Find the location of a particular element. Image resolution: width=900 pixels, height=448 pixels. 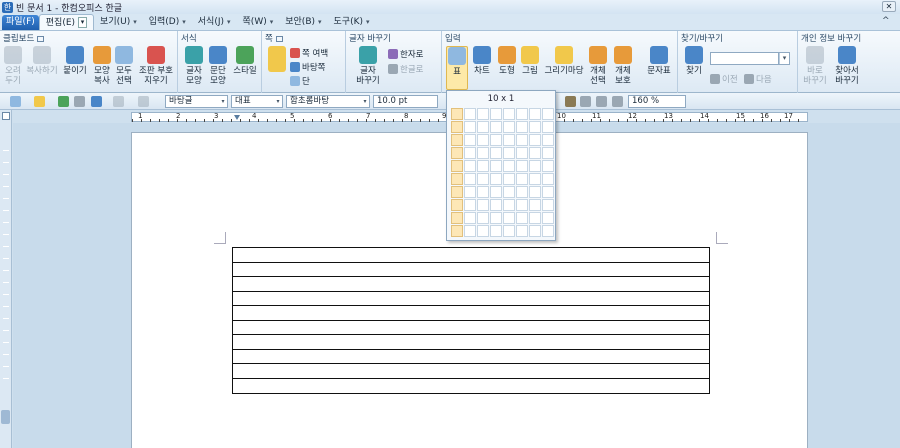

object-select-button: 개체 선택 is located at coordinates (598, 66).